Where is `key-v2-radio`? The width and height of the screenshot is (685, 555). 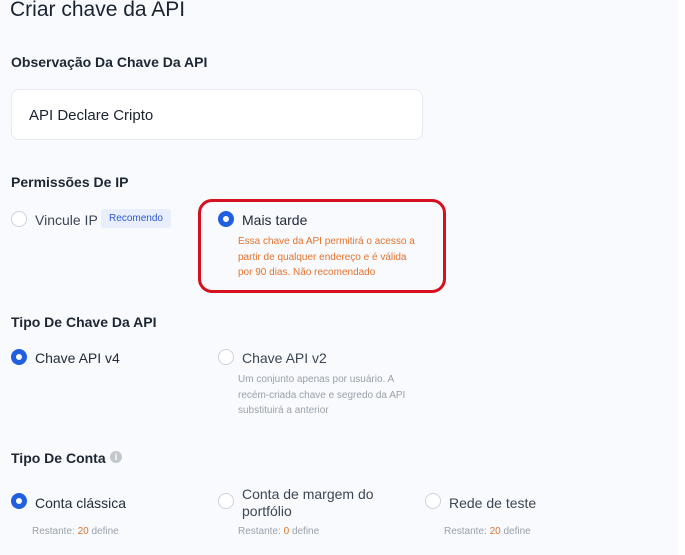 key-v2-radio is located at coordinates (226, 357).